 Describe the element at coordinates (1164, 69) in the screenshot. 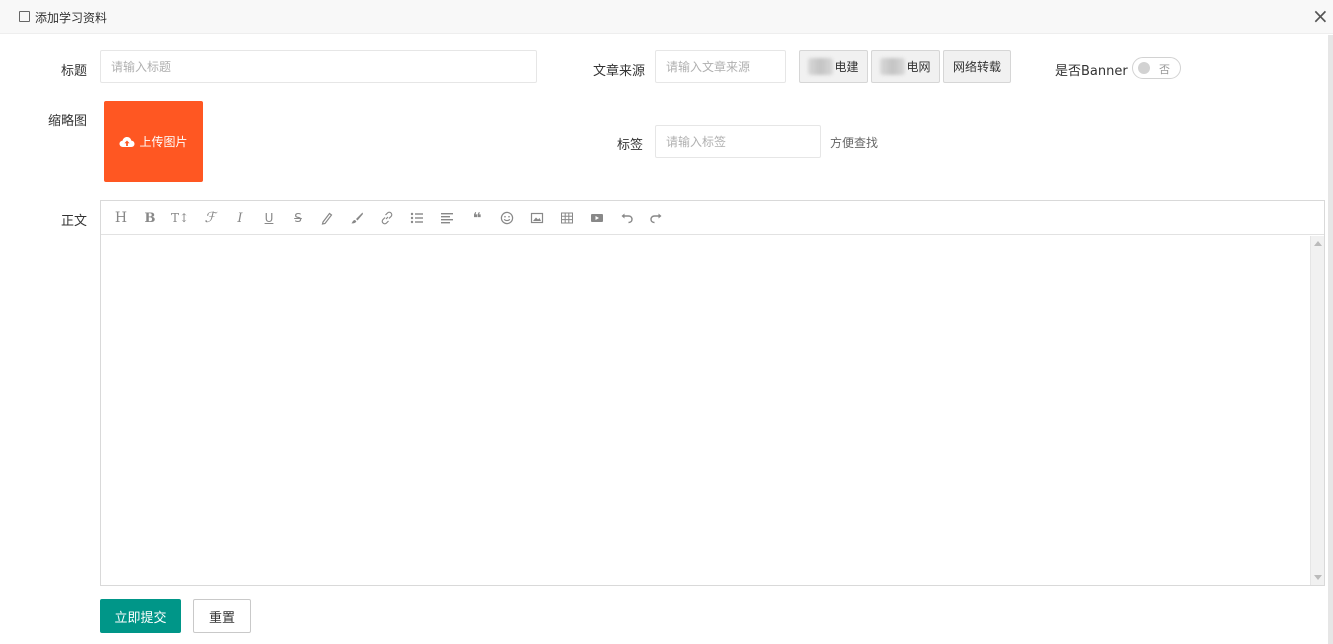

I see `switch-text: 否` at that location.